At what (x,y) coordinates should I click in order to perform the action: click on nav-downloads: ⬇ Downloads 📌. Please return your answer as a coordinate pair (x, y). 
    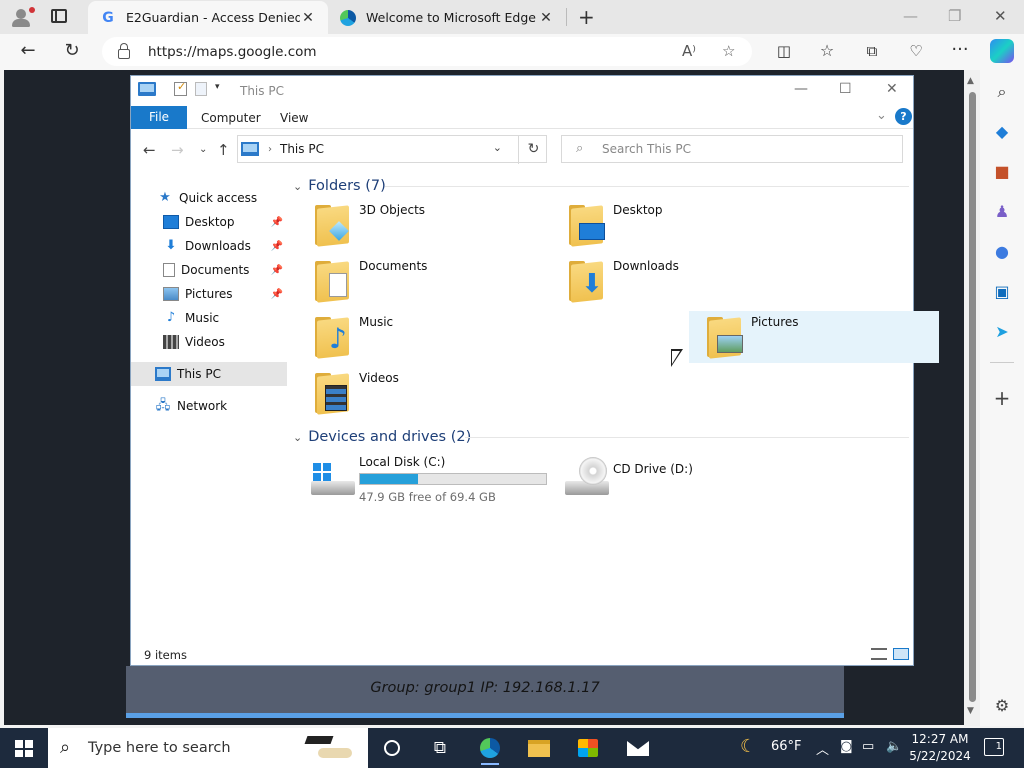
    Looking at the image, I should click on (209, 246).